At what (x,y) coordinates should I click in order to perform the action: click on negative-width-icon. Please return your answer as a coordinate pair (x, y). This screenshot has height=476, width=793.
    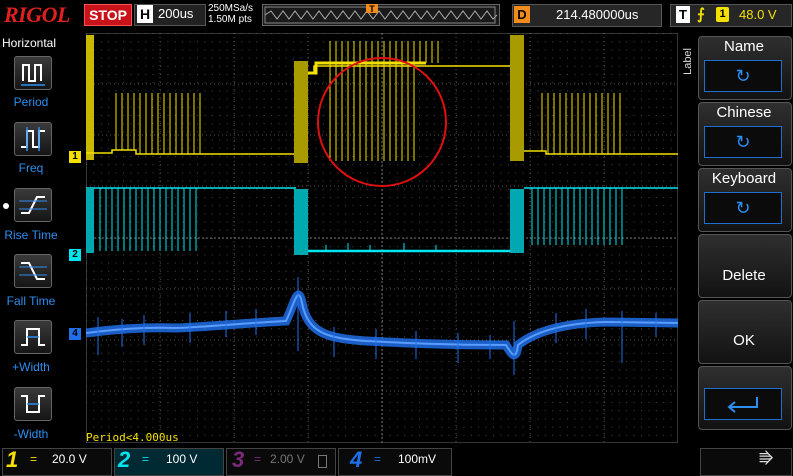
    Looking at the image, I should click on (33, 404).